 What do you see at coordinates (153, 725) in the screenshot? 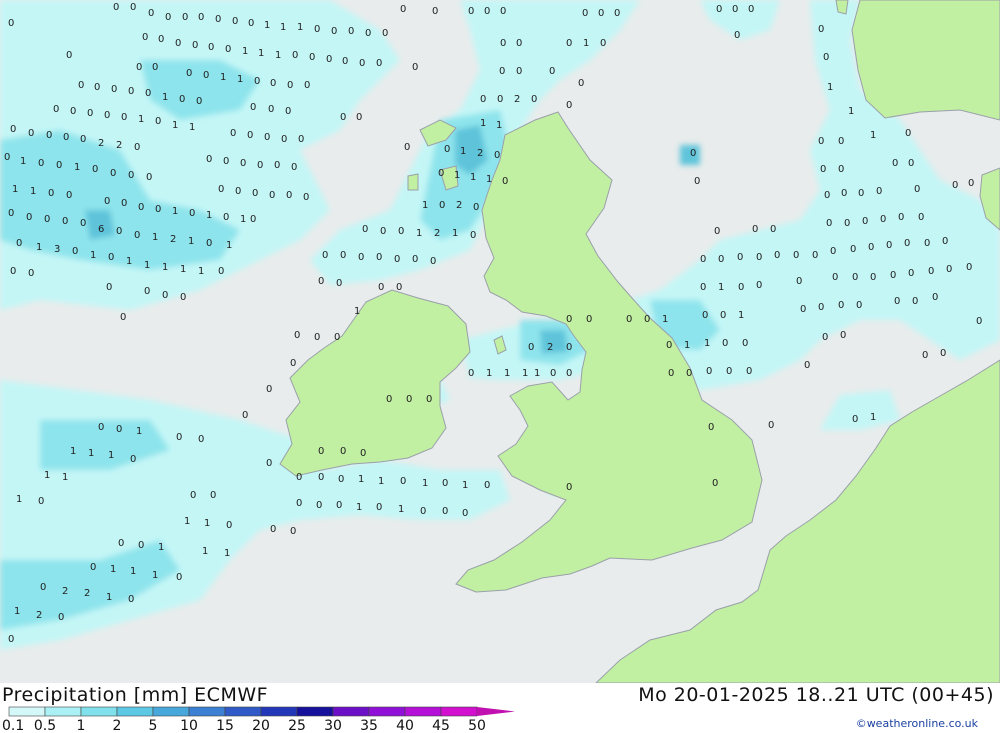
I see `legend-label: 5` at bounding box center [153, 725].